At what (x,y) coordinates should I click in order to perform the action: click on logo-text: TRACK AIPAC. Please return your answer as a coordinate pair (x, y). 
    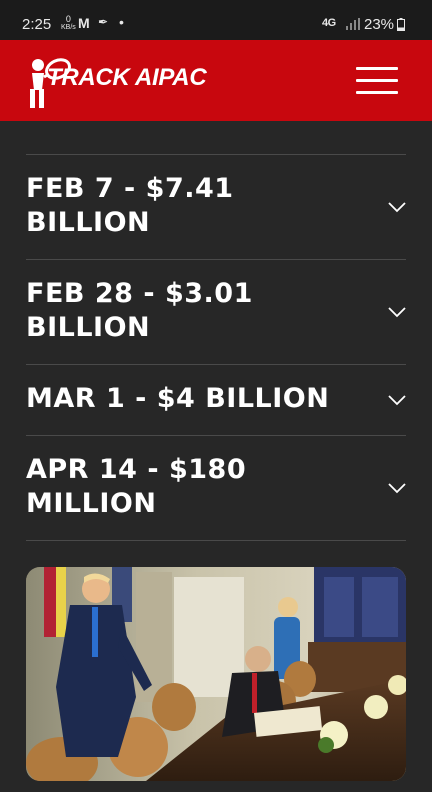
    Looking at the image, I should click on (127, 78).